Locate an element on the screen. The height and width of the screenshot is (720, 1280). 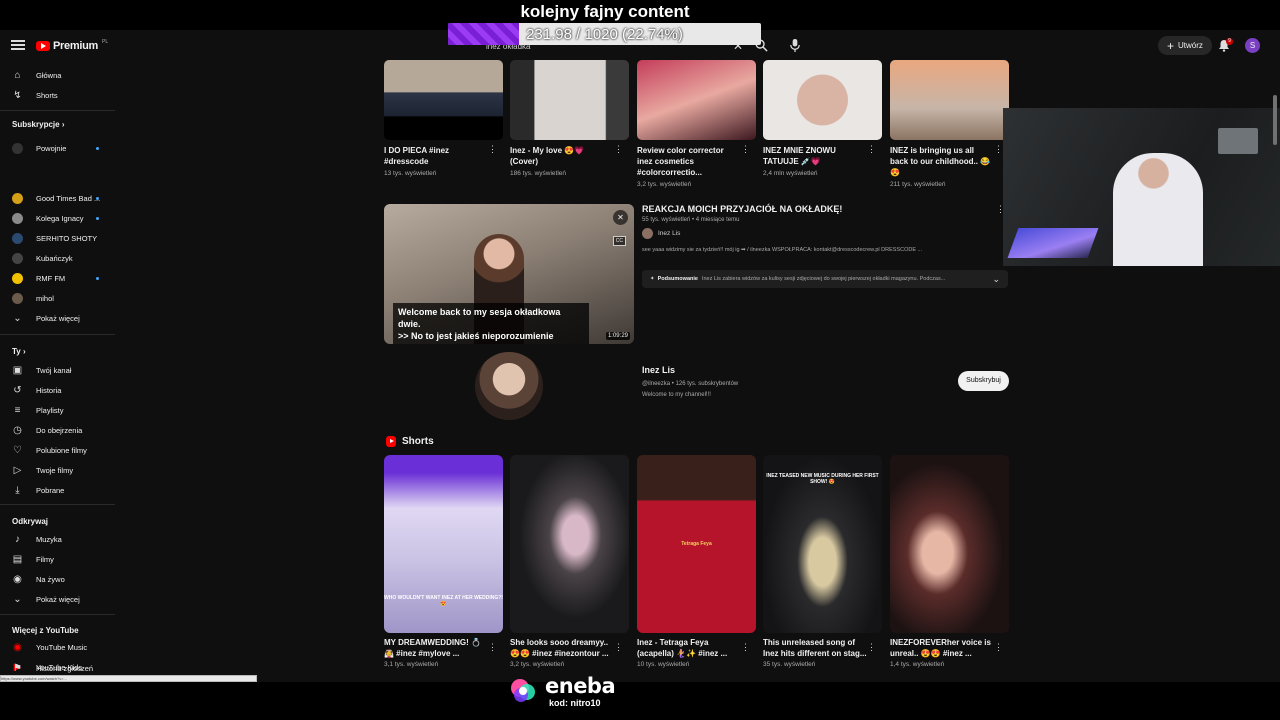
your-videos-icon: ▷ is located at coordinates (17, 470).